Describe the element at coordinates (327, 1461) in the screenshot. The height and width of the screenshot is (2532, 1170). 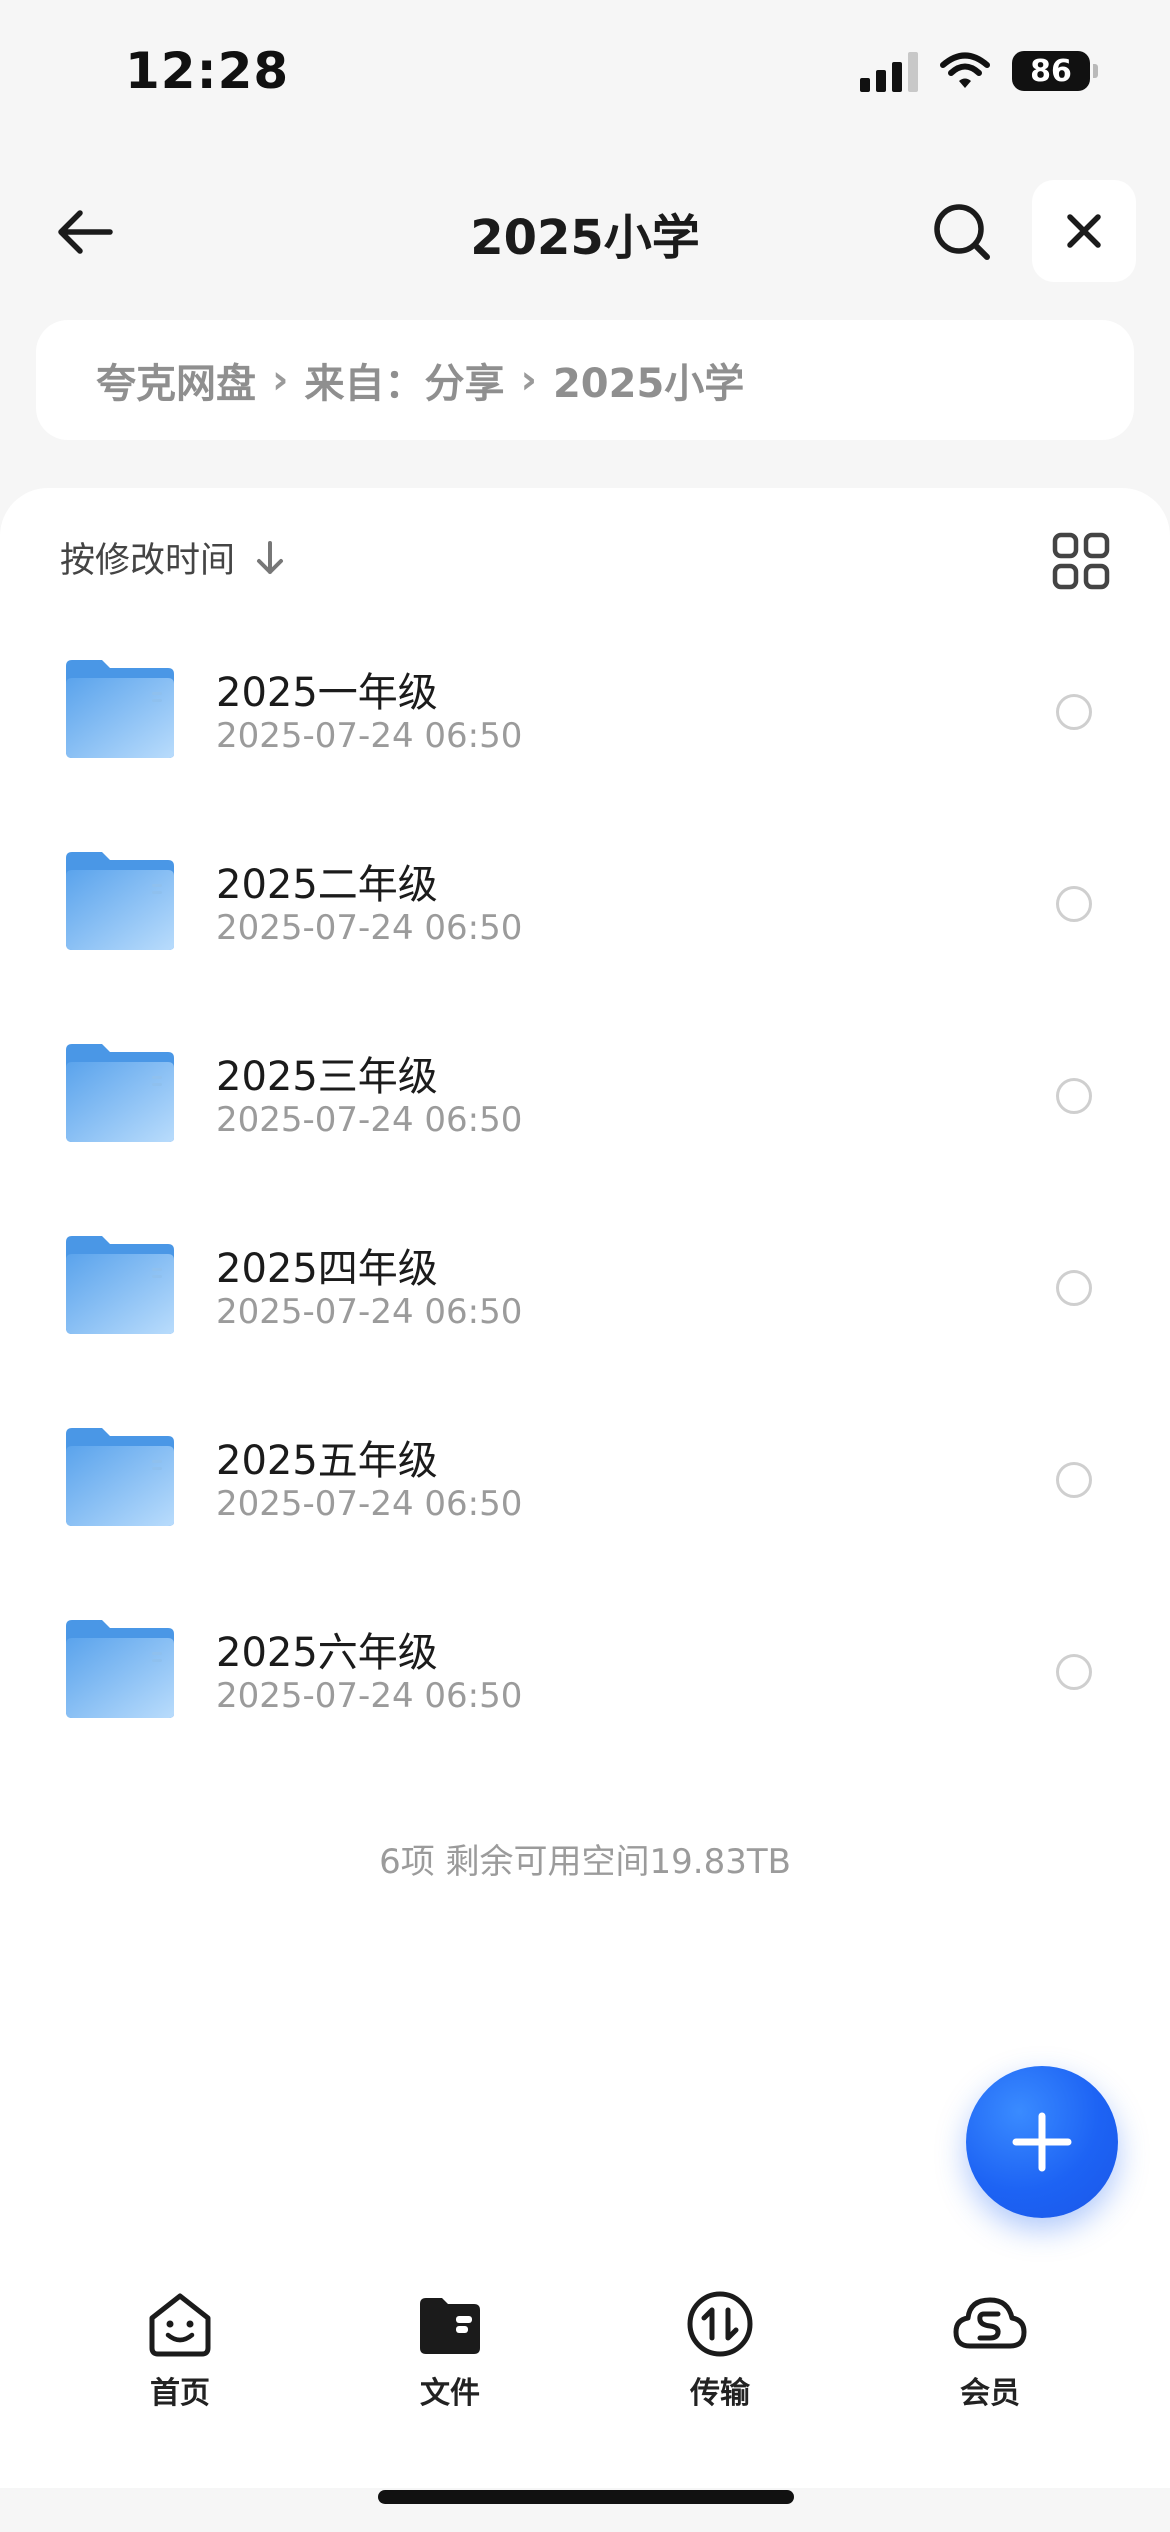
I see `file-name: 2025五年级` at that location.